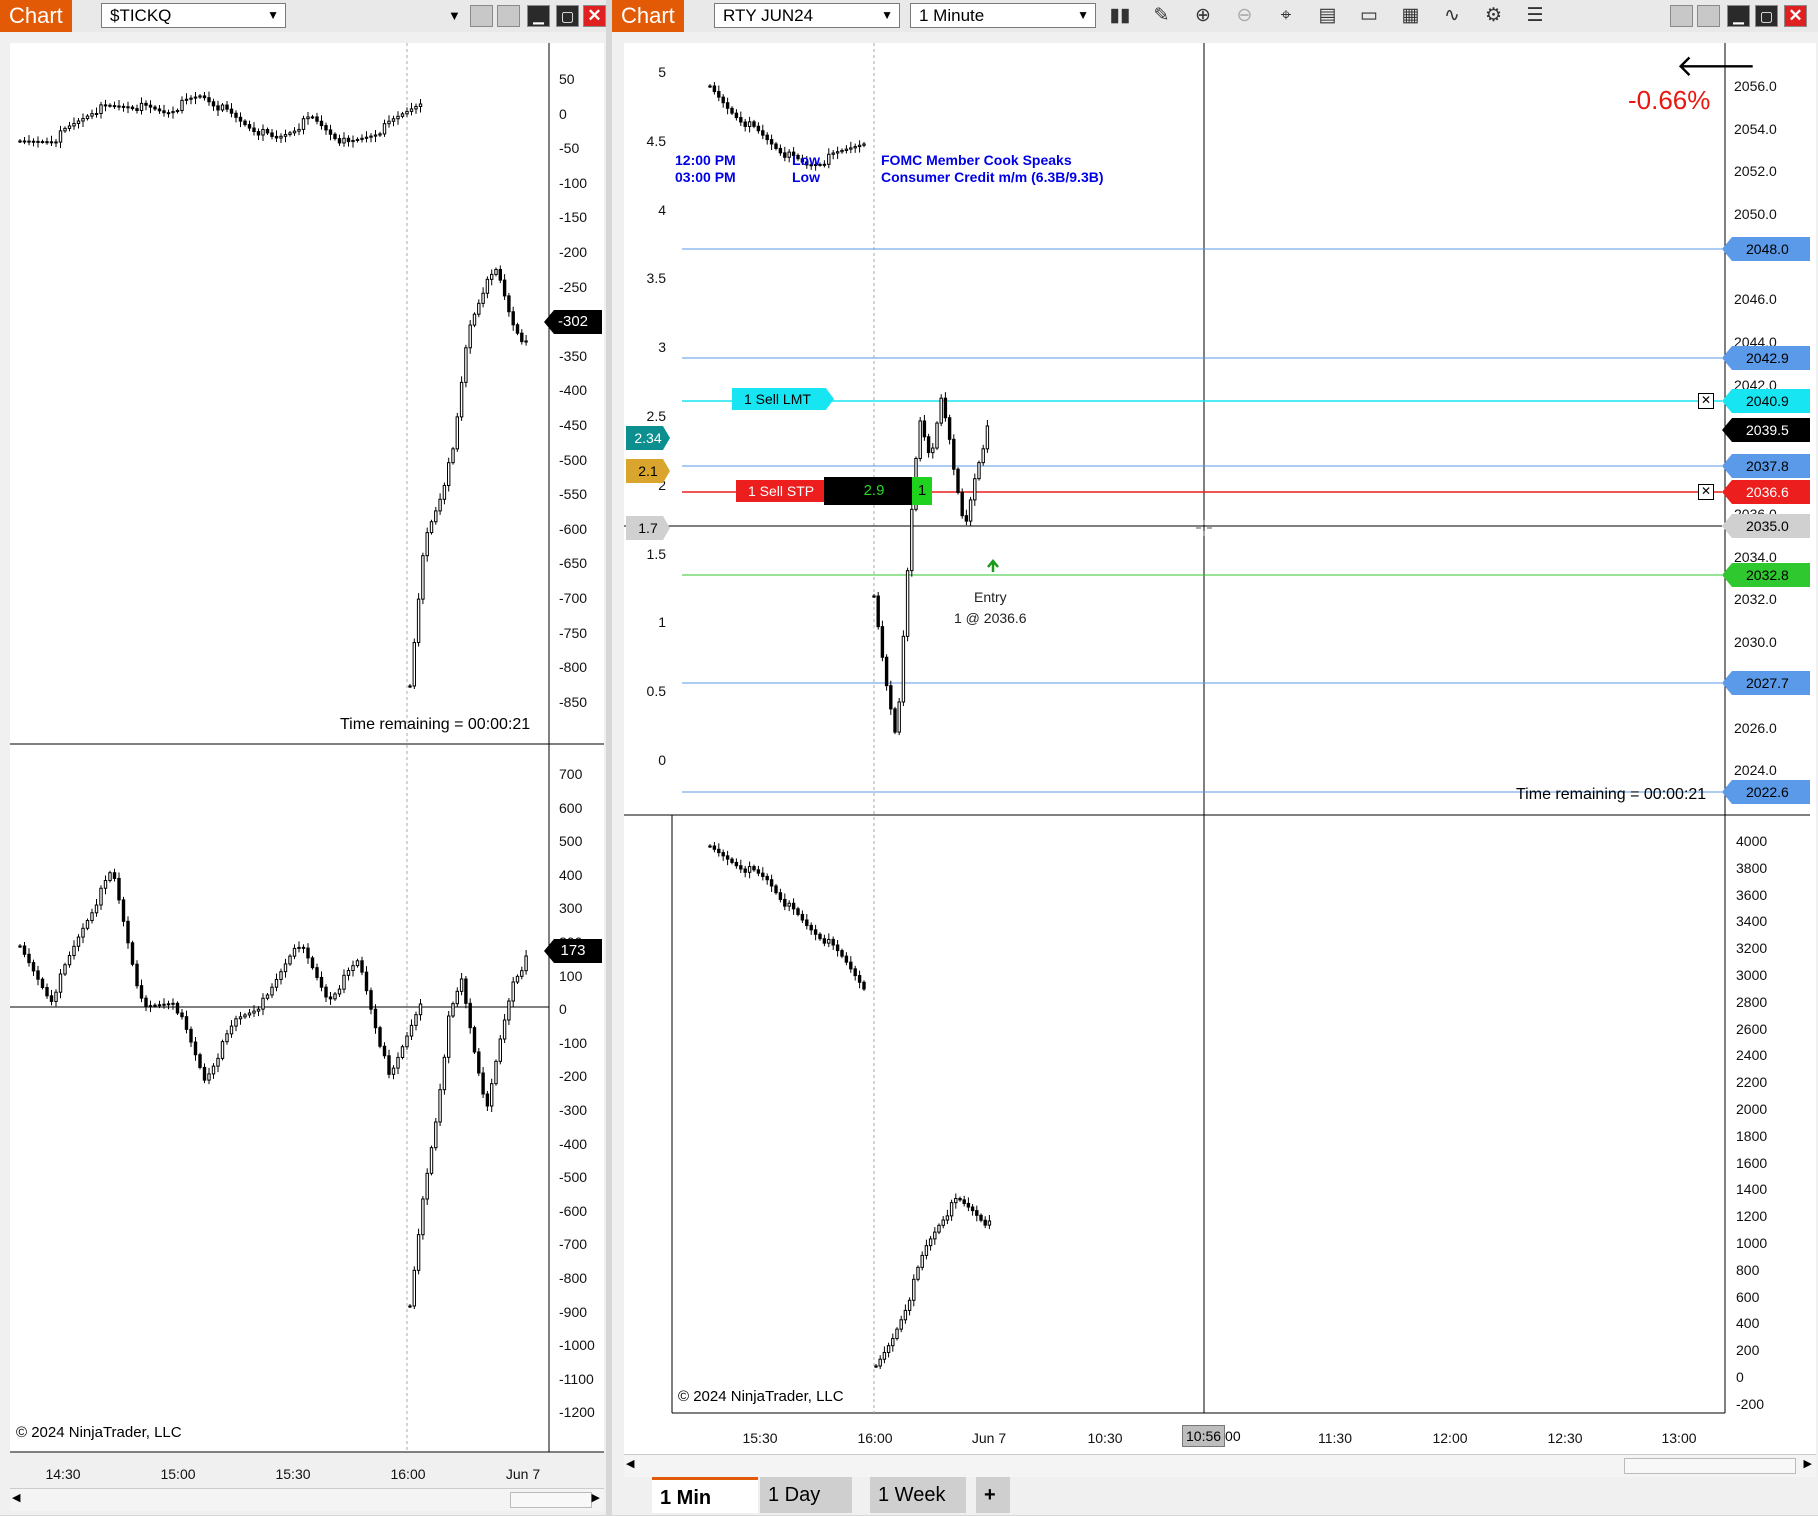 The image size is (1818, 1516). Describe the element at coordinates (573, 390) in the screenshot. I see `left-top-axis-label: -400` at that location.